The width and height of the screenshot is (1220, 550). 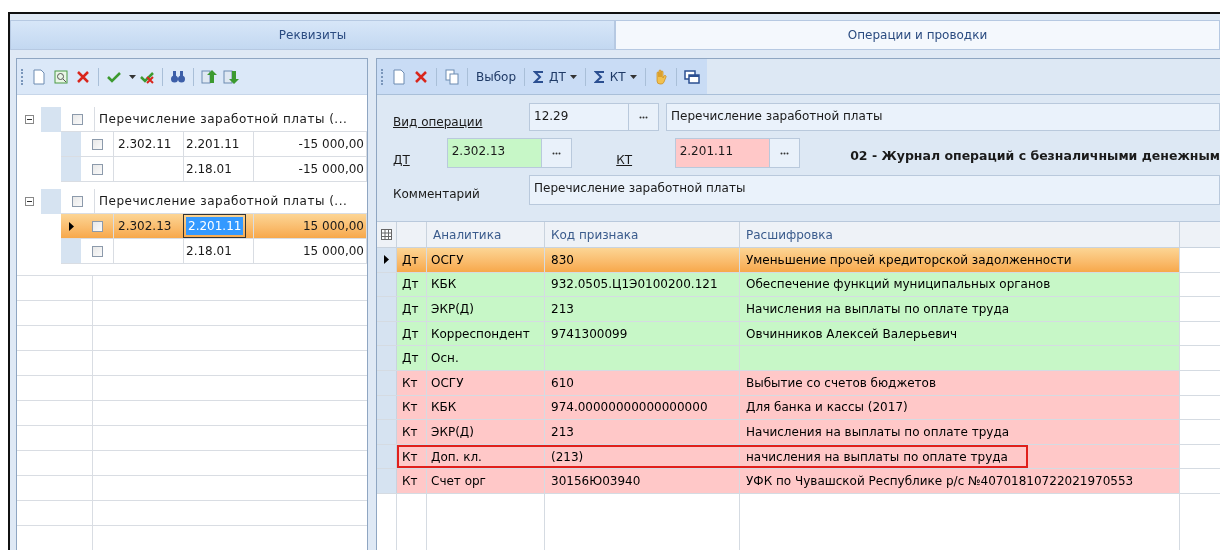 I want to click on column-header: Аналитика, so click(x=486, y=234).